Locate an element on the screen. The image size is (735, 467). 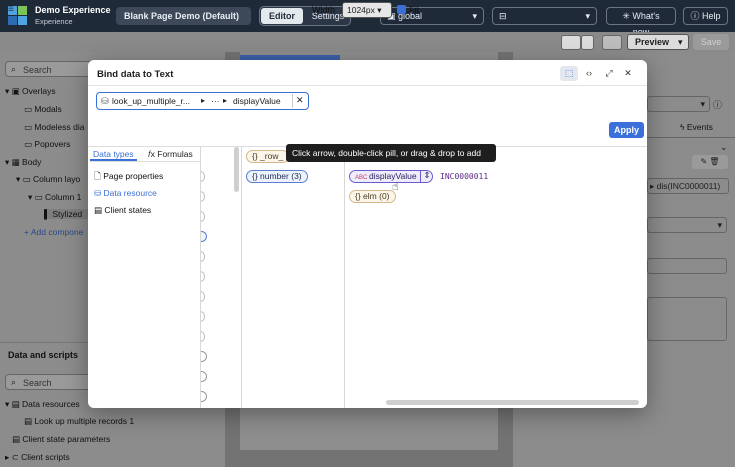
preview-button: Preview ▾ is located at coordinates (658, 42).